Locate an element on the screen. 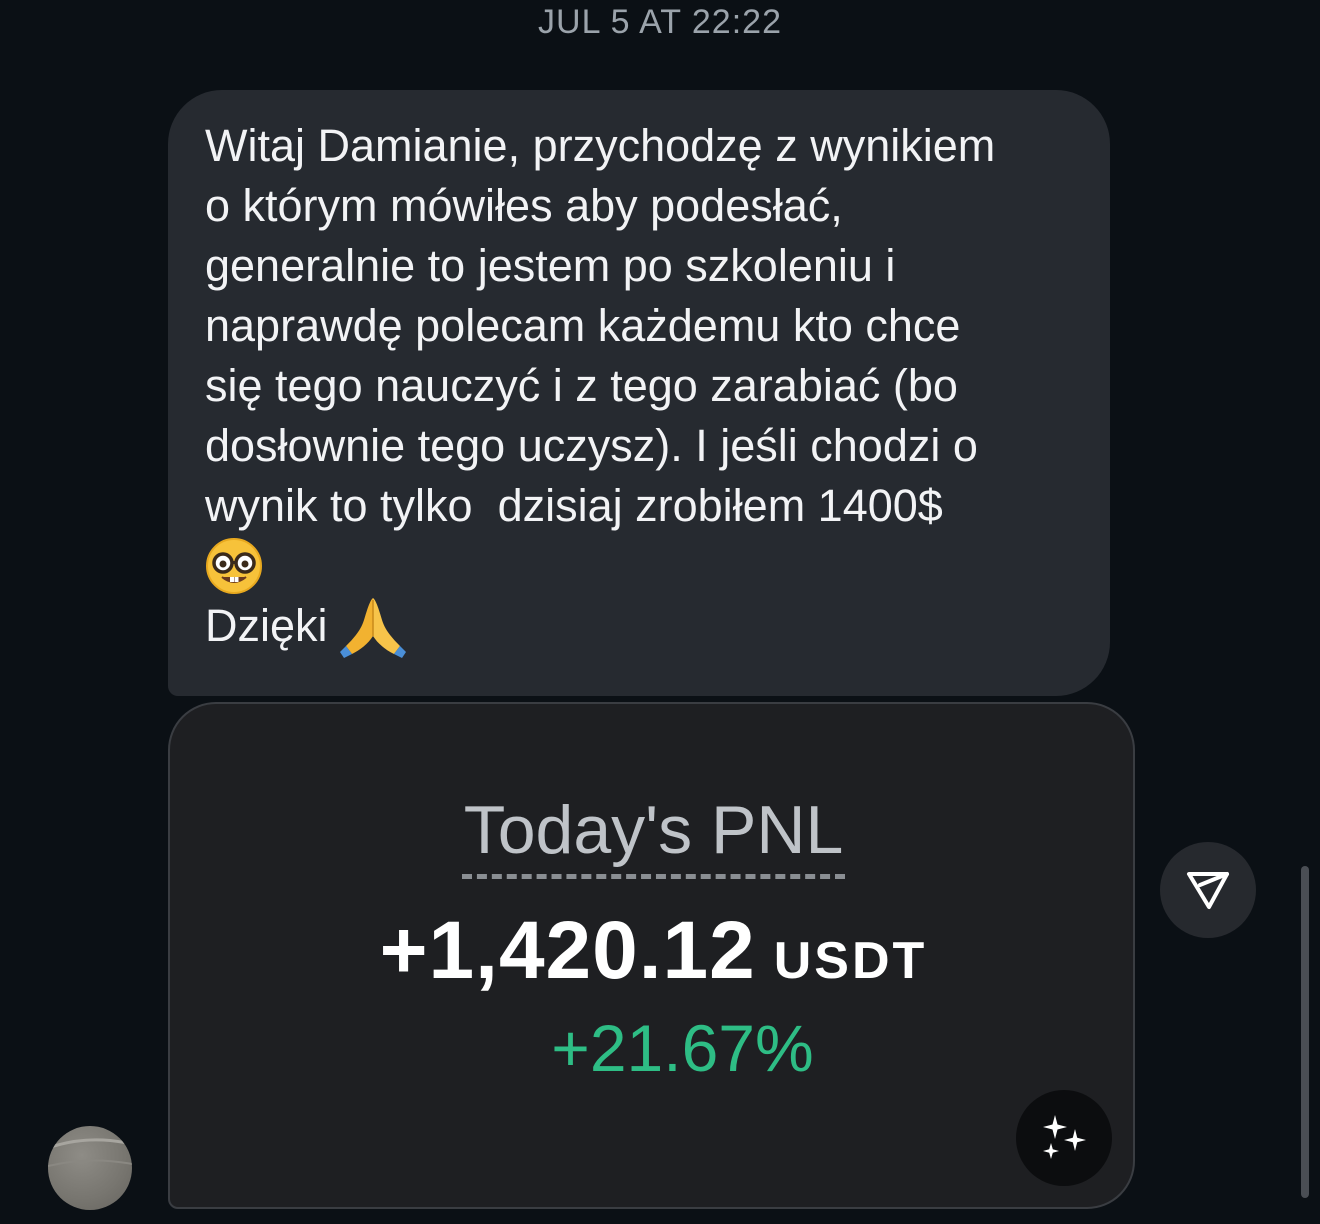  message-text-line: generalnie to jestem po szkoleniu i is located at coordinates (550, 265).